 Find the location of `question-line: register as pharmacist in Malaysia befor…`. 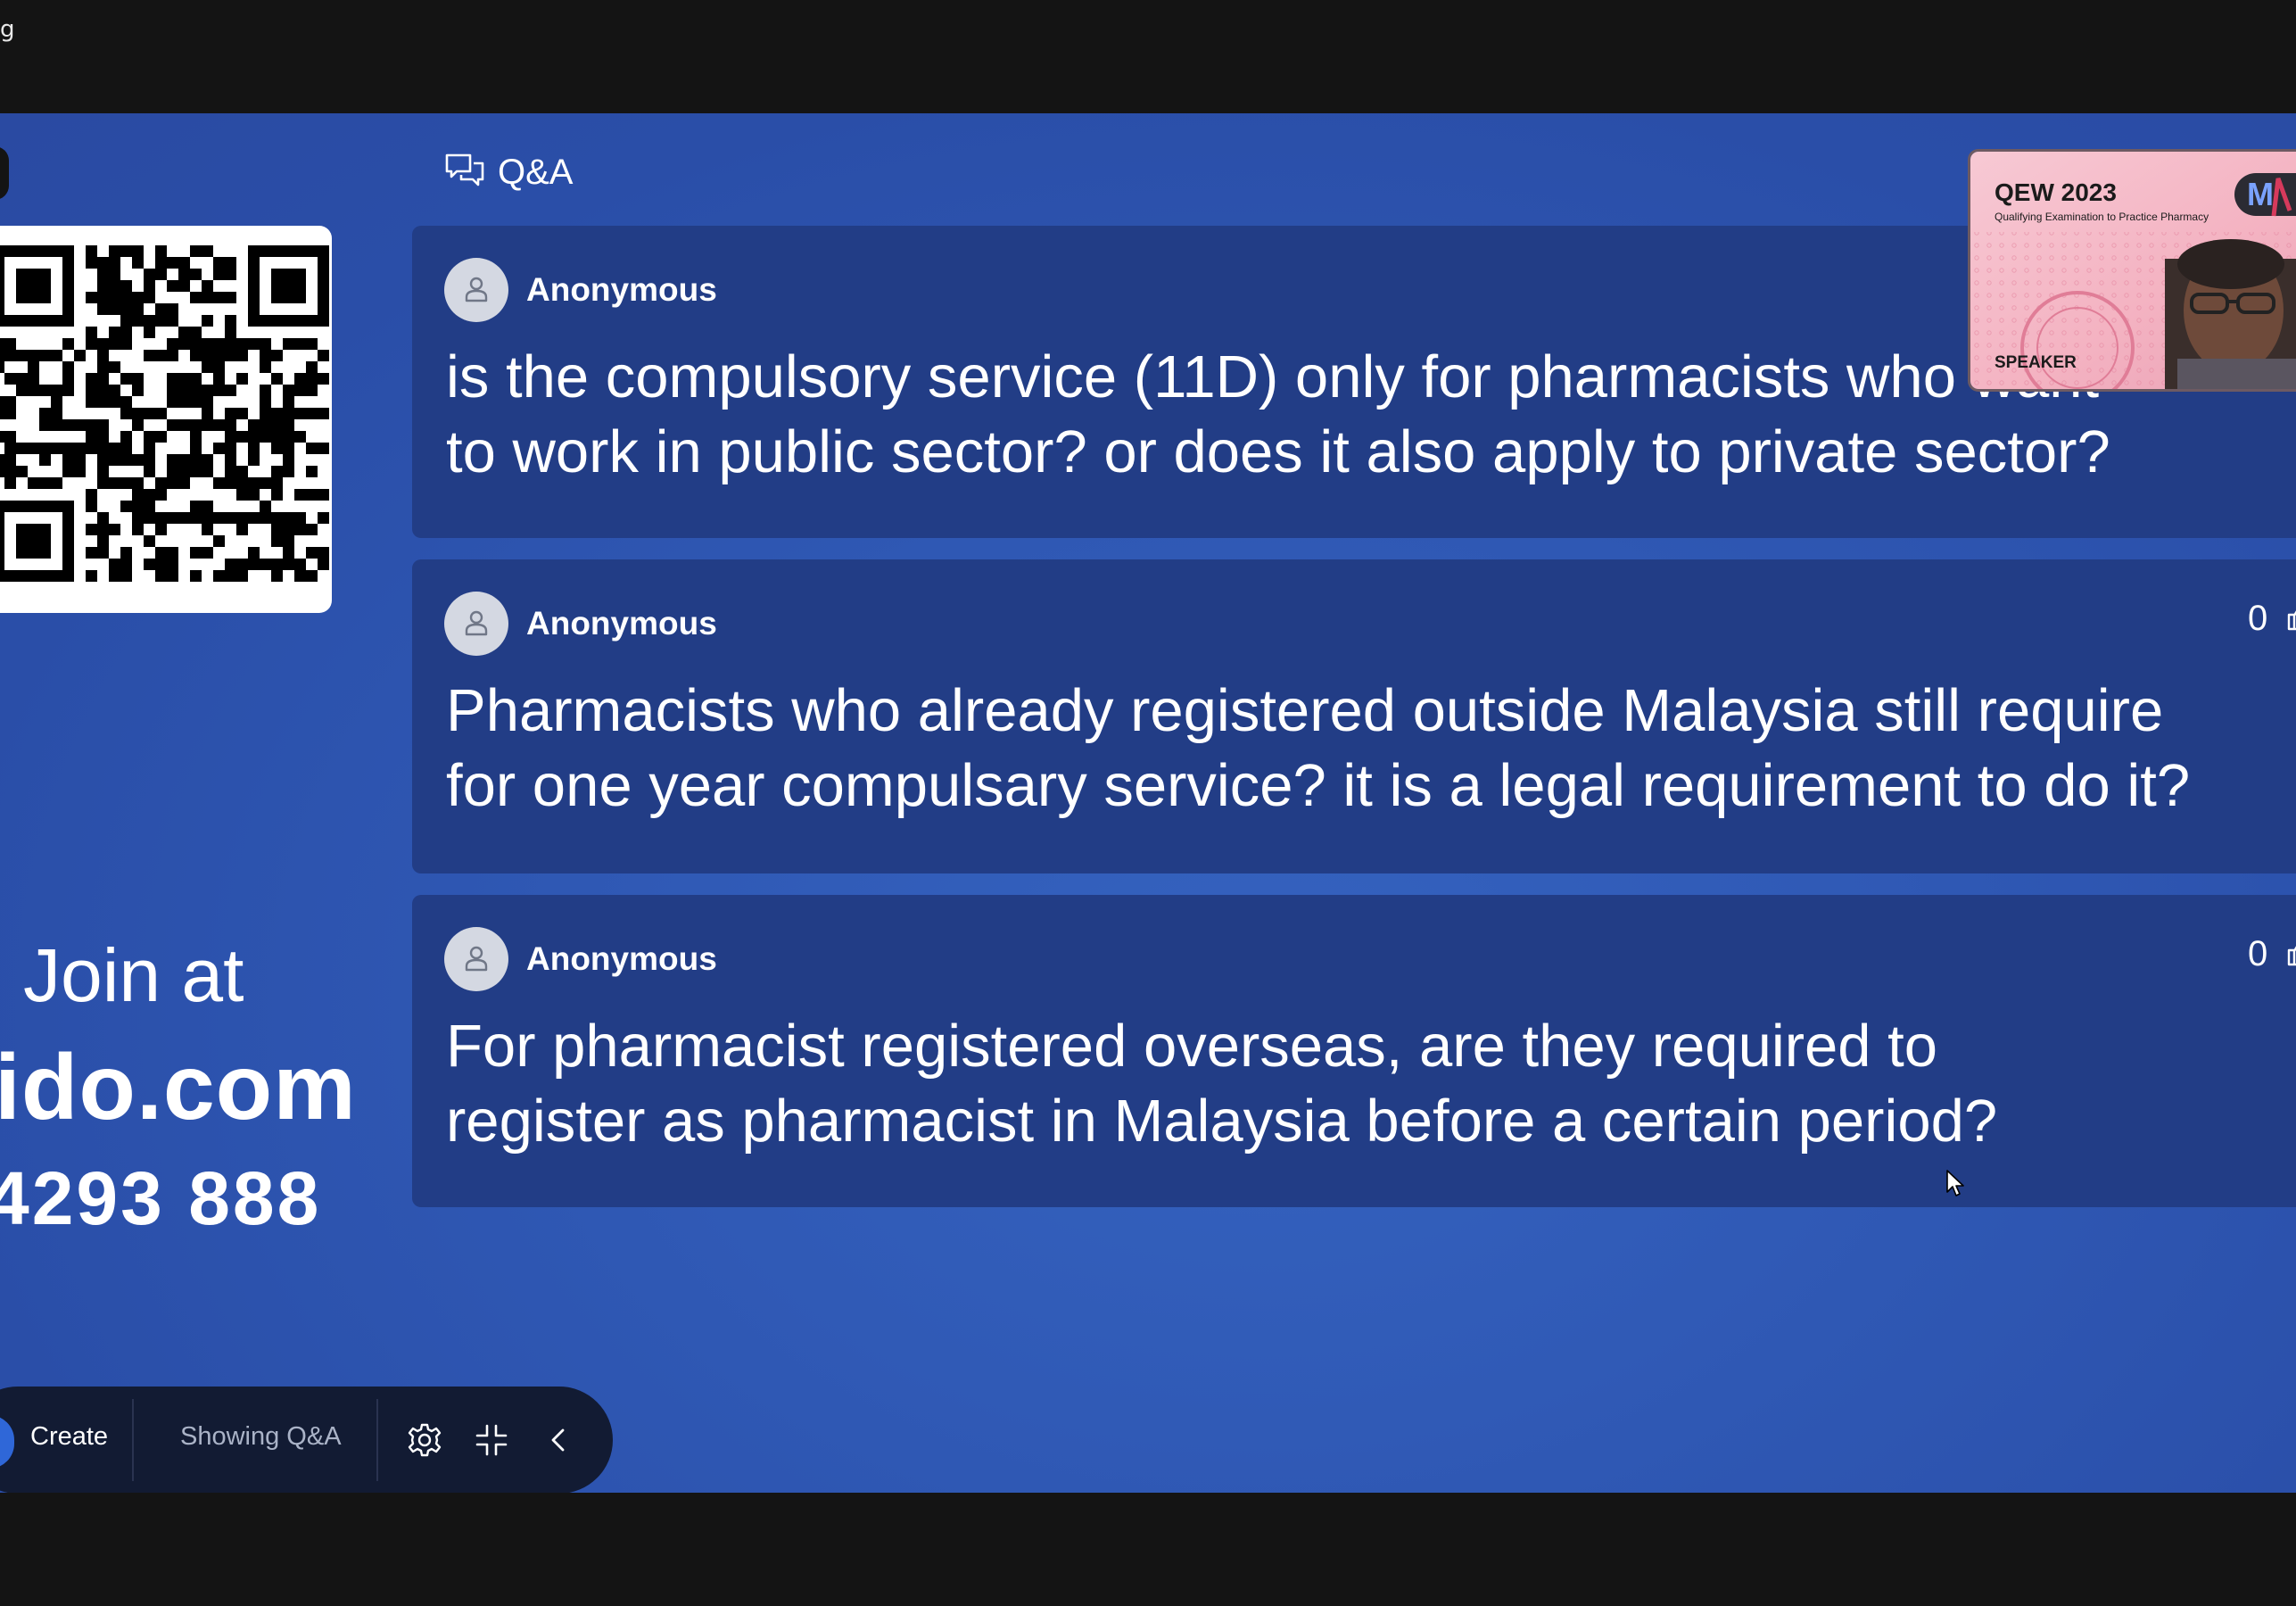

question-line: register as pharmacist in Malaysia befor… is located at coordinates (1222, 1121).